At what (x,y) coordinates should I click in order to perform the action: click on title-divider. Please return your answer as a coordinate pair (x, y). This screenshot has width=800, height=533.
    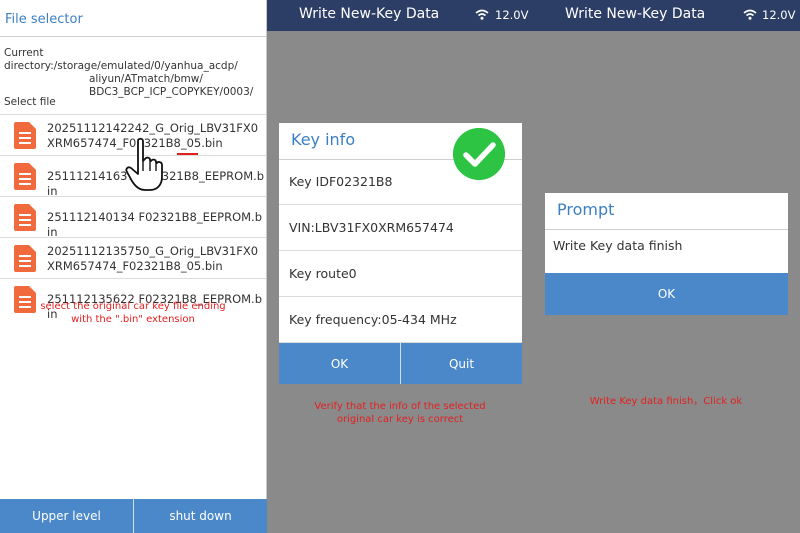
    Looking at the image, I should click on (133, 36).